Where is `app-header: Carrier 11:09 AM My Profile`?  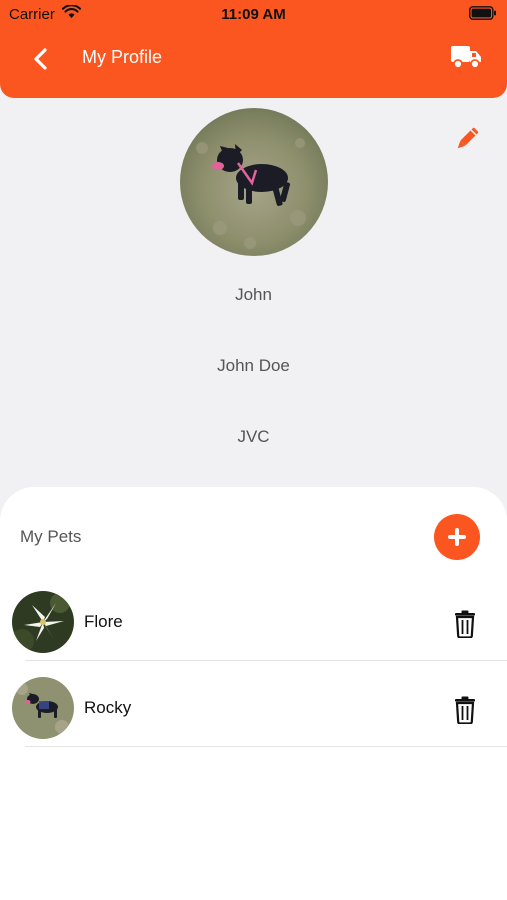
app-header: Carrier 11:09 AM My Profile is located at coordinates (253, 49).